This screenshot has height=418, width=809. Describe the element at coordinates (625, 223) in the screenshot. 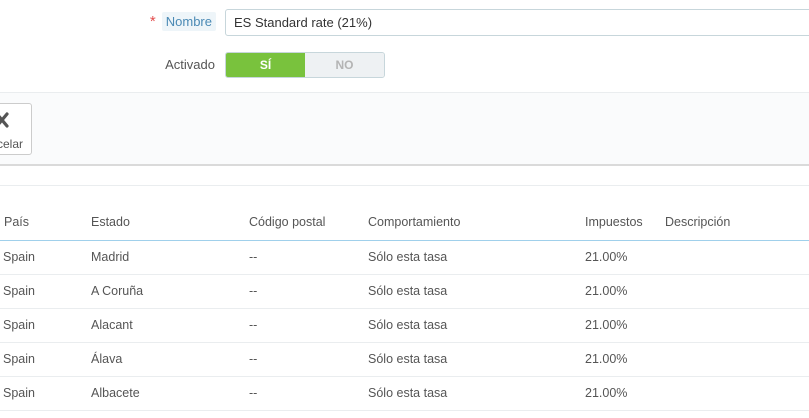

I see `col-header-impuestos: Impuestos` at that location.